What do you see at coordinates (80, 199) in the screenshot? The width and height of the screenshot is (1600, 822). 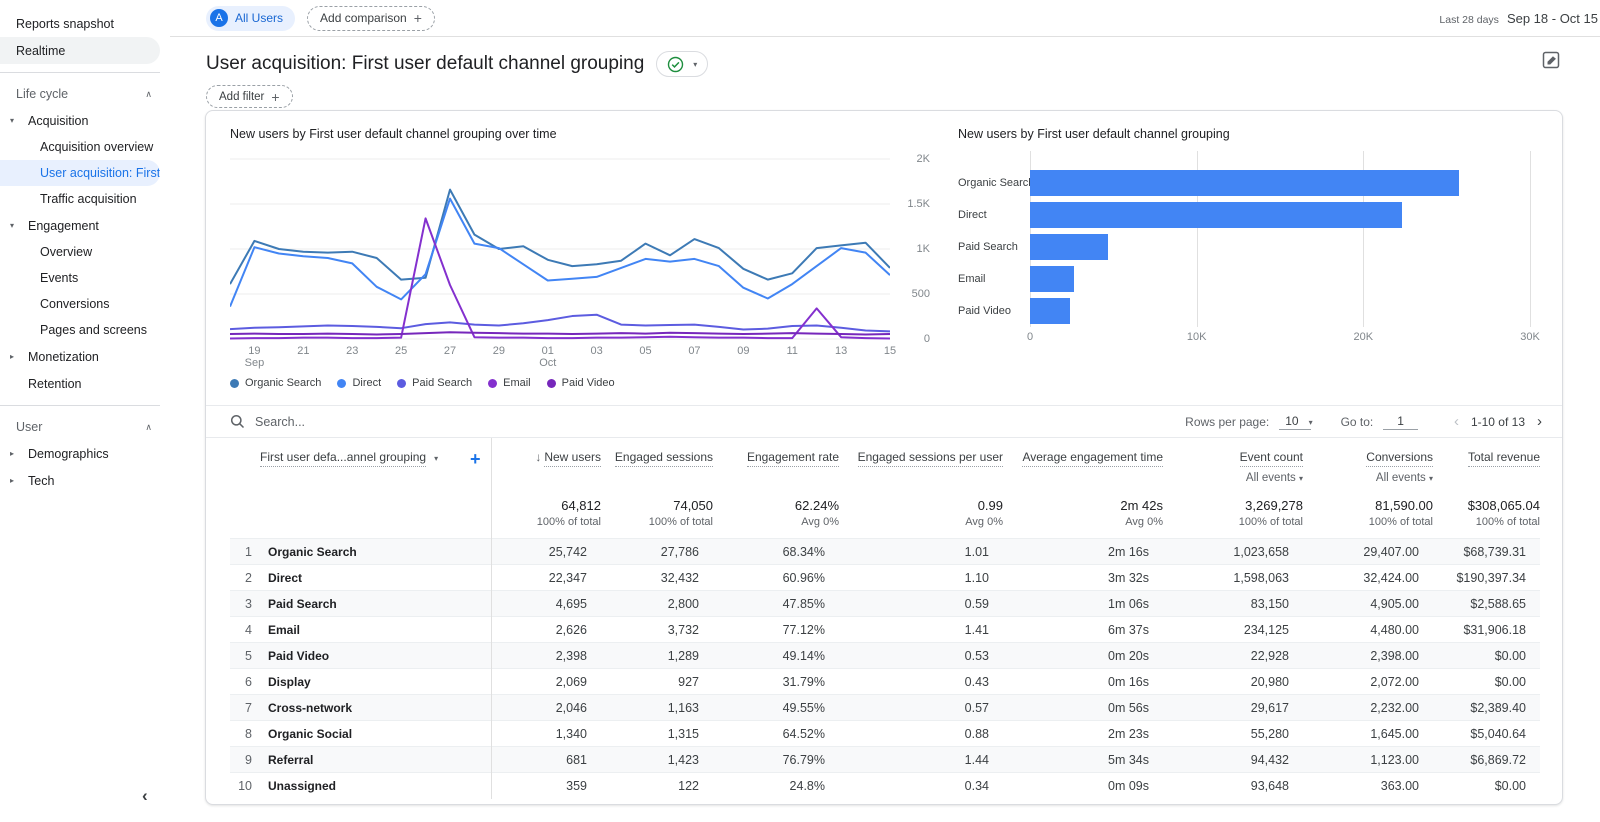 I see `sidebar-item-traffic-acquisition: Traffic acquisition` at bounding box center [80, 199].